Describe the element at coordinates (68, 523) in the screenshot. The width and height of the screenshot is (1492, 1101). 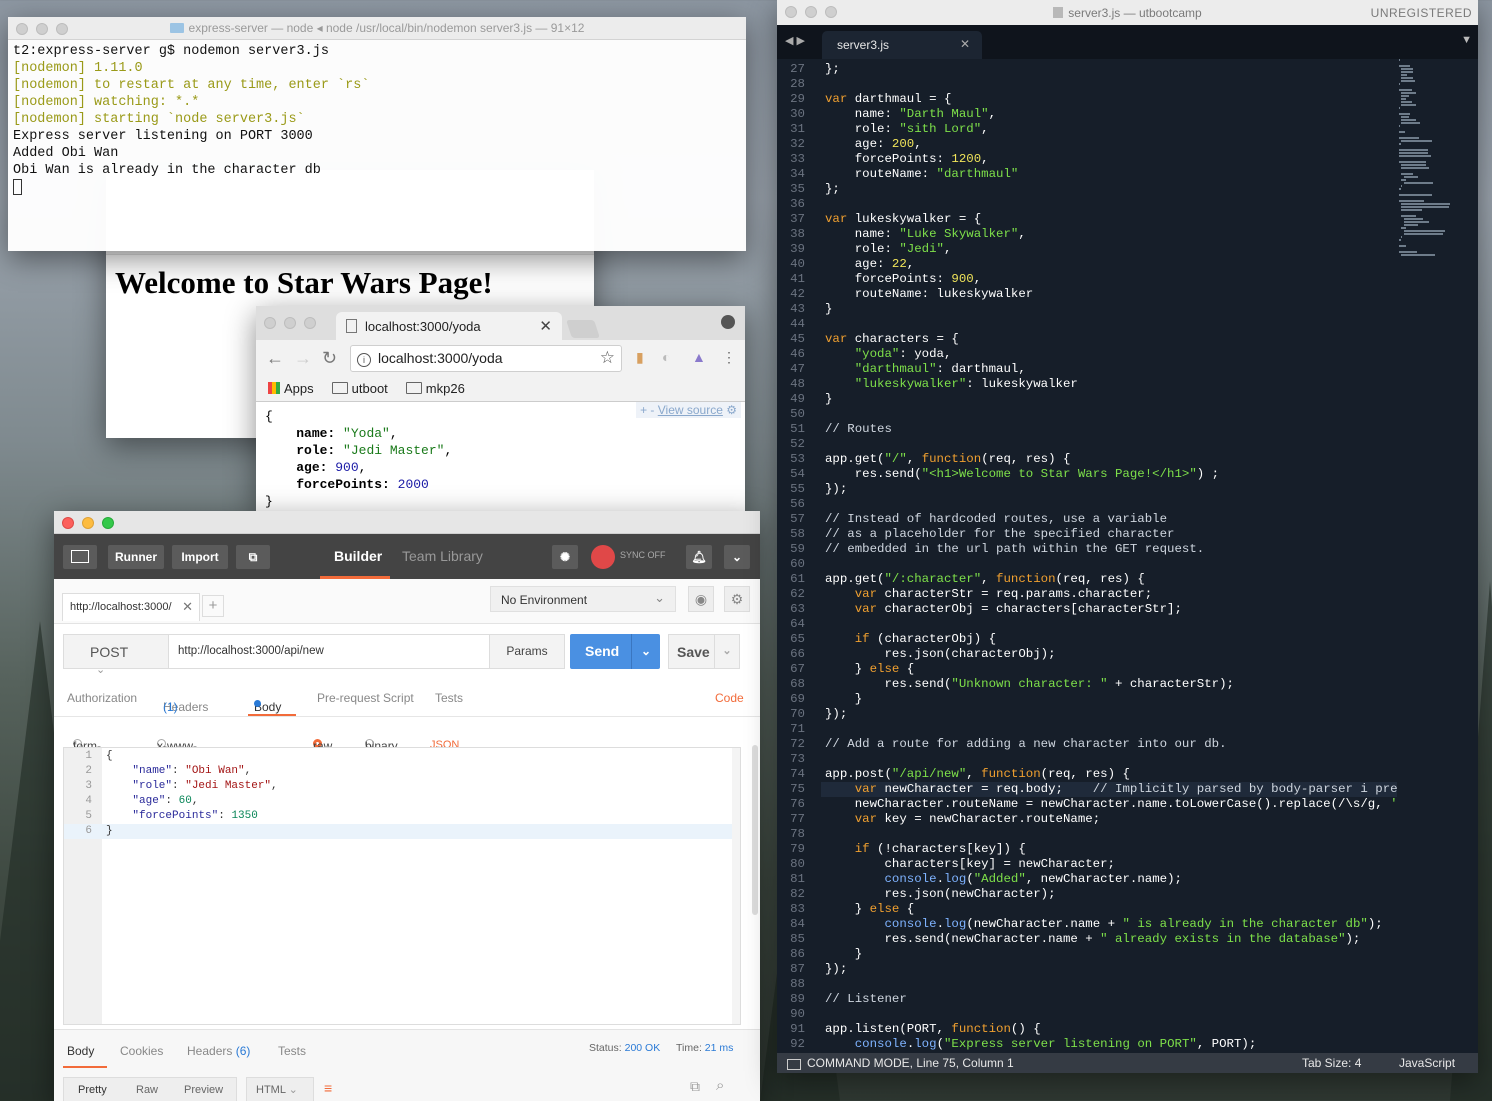
I see `close-button` at that location.